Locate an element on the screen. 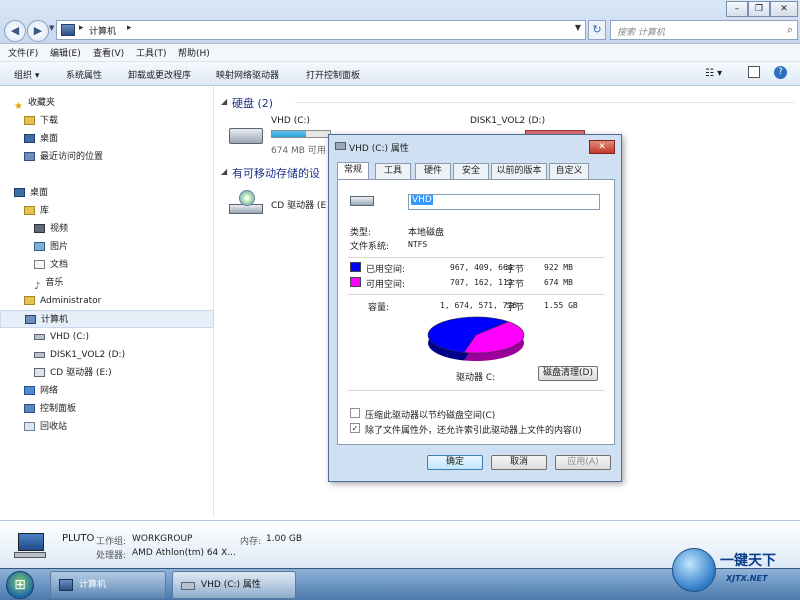 The image size is (800, 600). index-checkbox: ✓ is located at coordinates (355, 428).